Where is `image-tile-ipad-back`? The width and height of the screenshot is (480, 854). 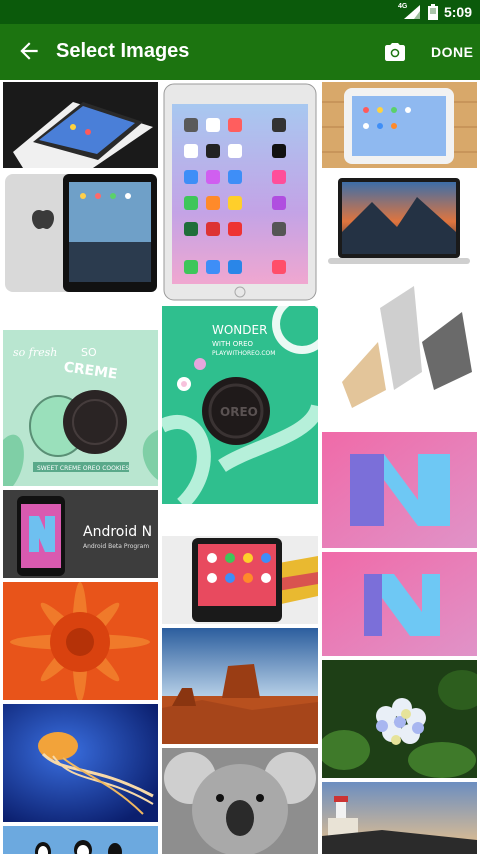 image-tile-ipad-back is located at coordinates (80, 233).